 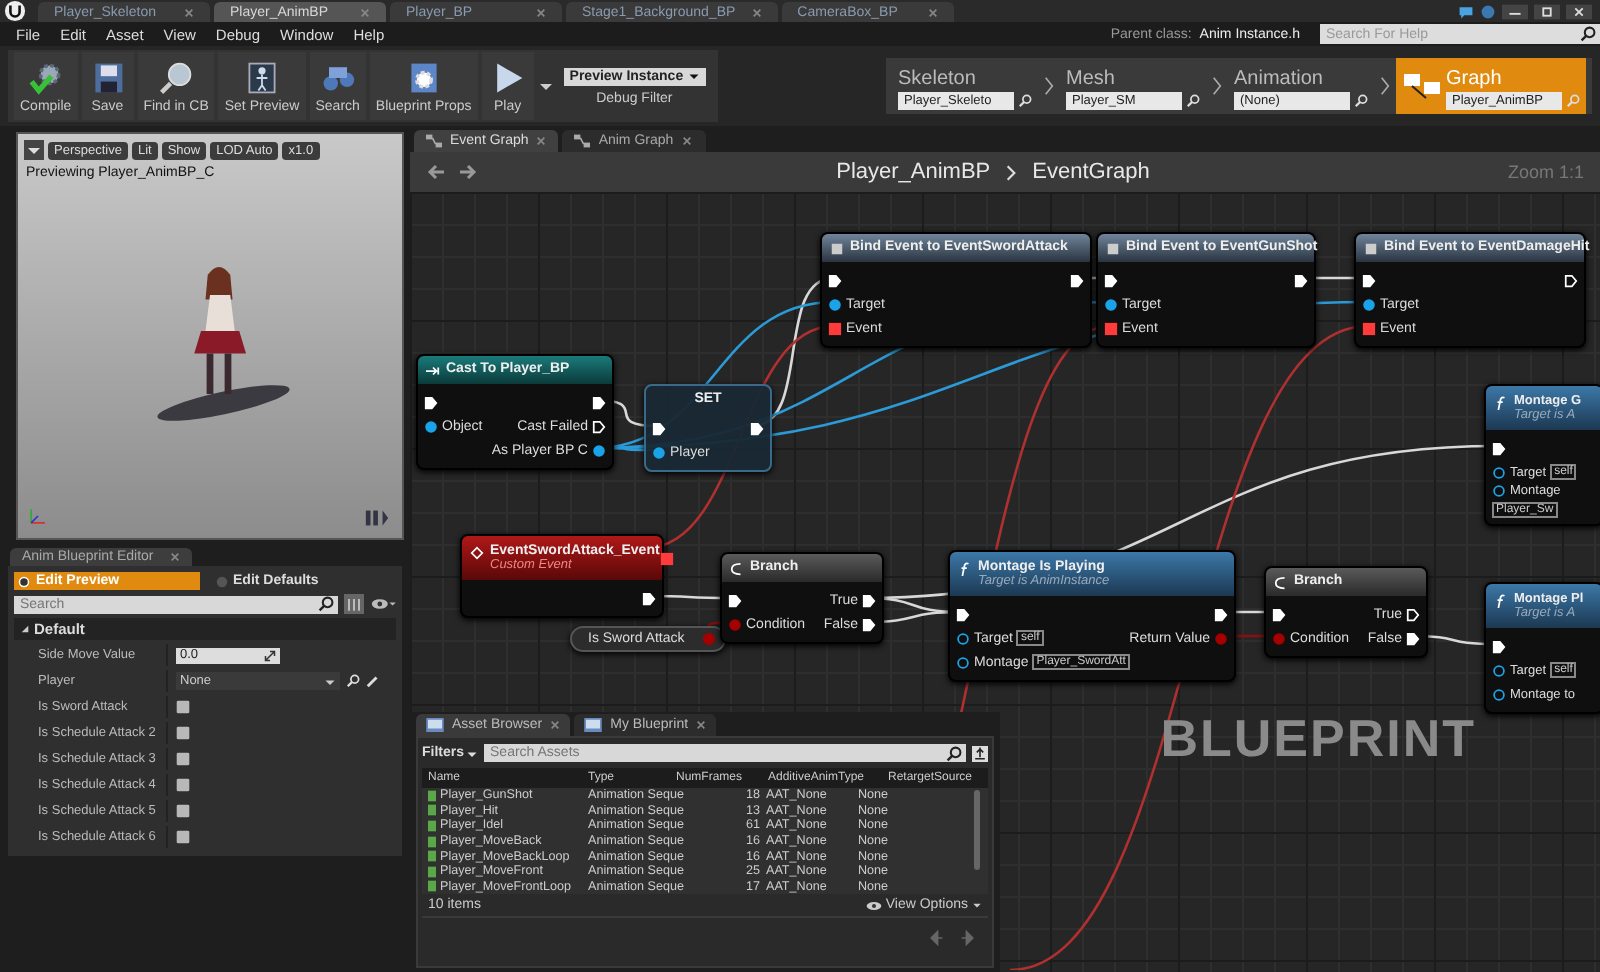 What do you see at coordinates (913, 172) in the screenshot?
I see `breadcrumb-item: Player_AnimBP` at bounding box center [913, 172].